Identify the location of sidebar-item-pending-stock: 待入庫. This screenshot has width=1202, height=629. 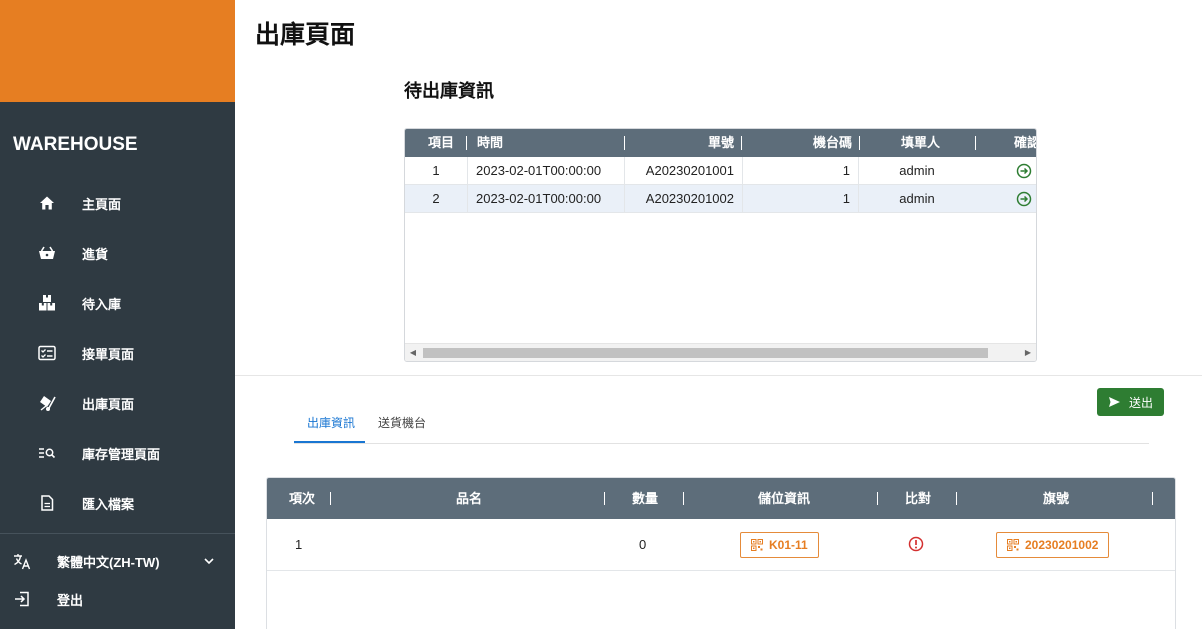
(117, 303).